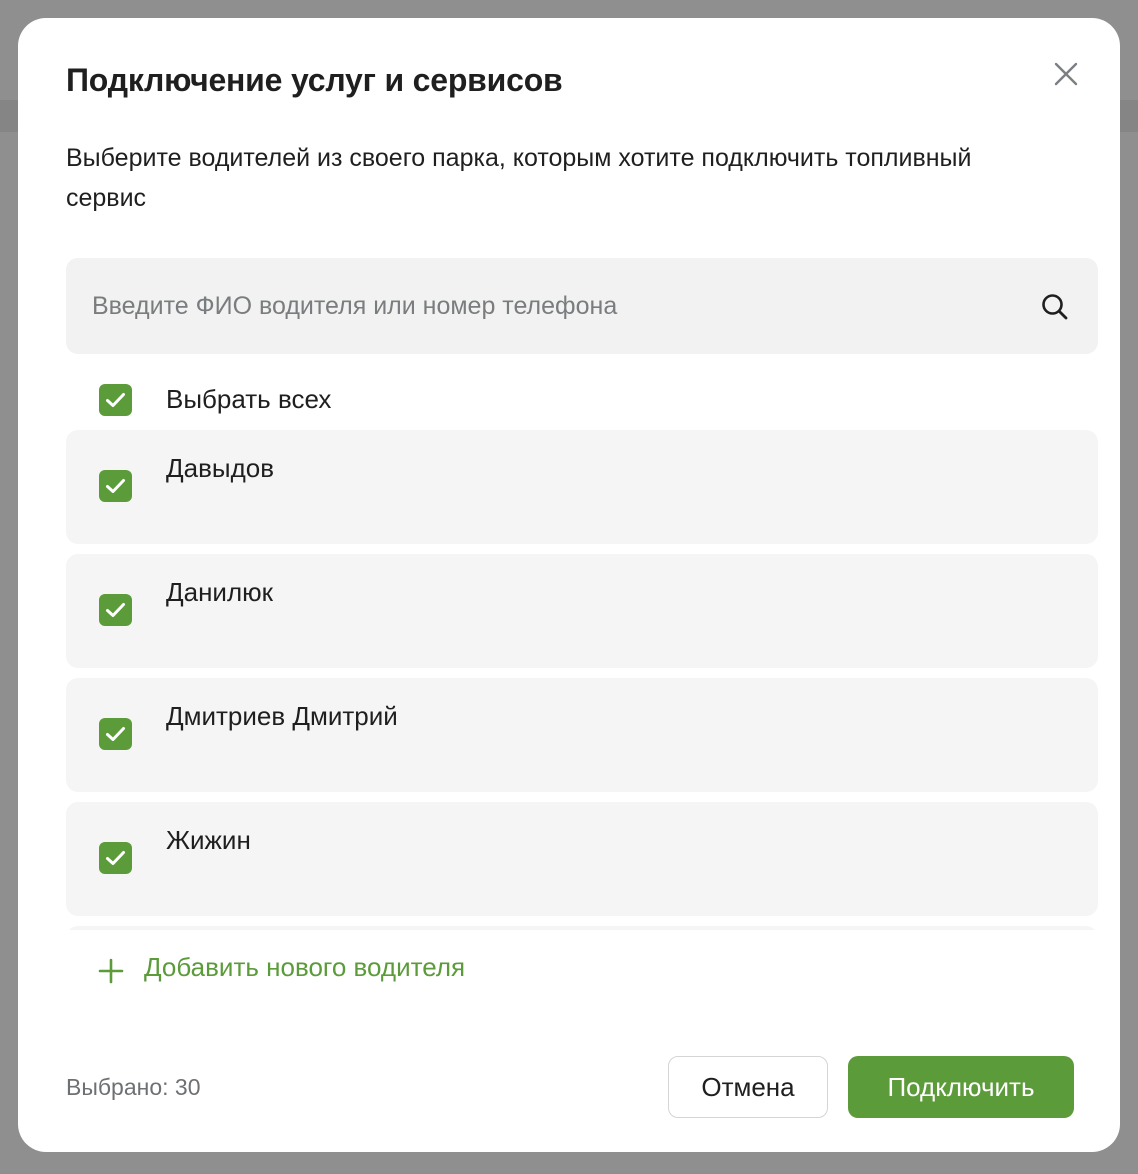  Describe the element at coordinates (552, 306) in the screenshot. I see `search-input` at that location.